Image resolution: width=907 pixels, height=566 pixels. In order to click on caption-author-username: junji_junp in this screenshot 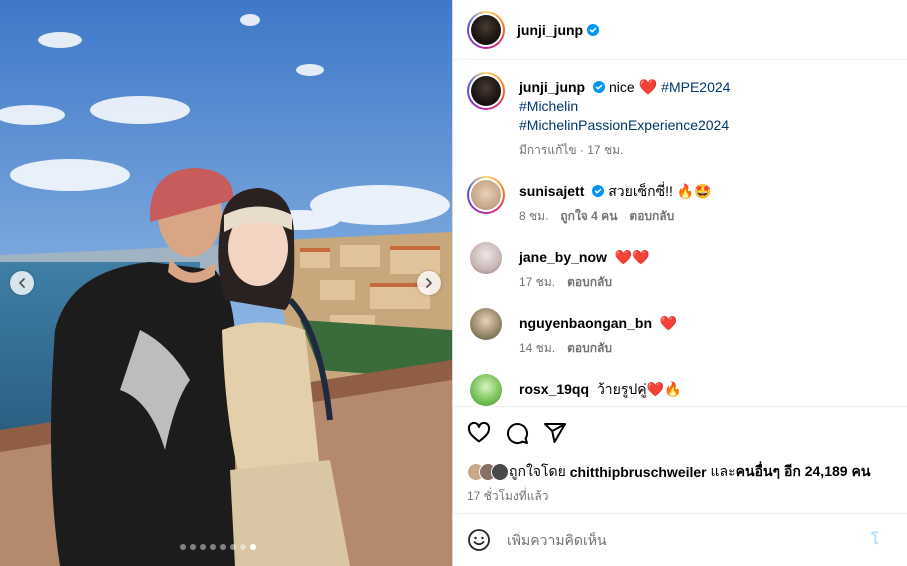, I will do `click(552, 87)`.